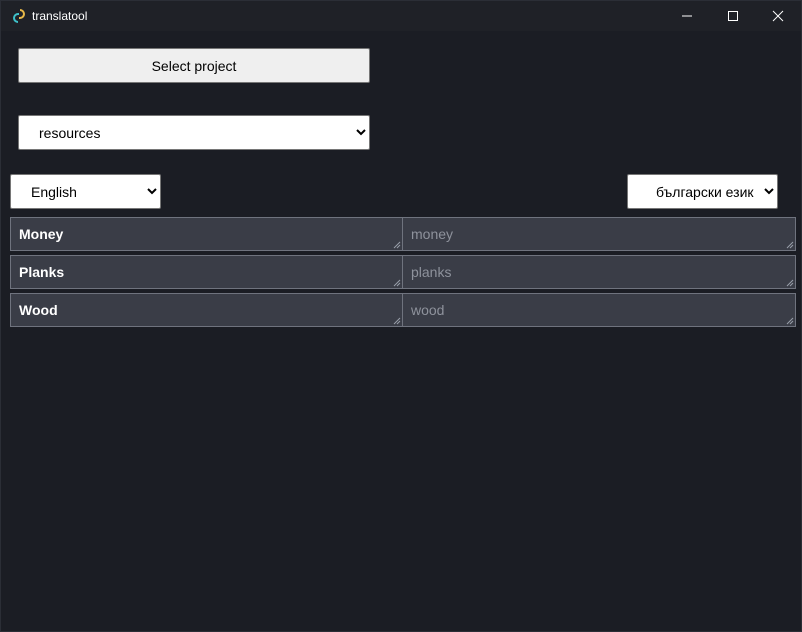  Describe the element at coordinates (19, 16) in the screenshot. I see `app-logo-icon` at that location.